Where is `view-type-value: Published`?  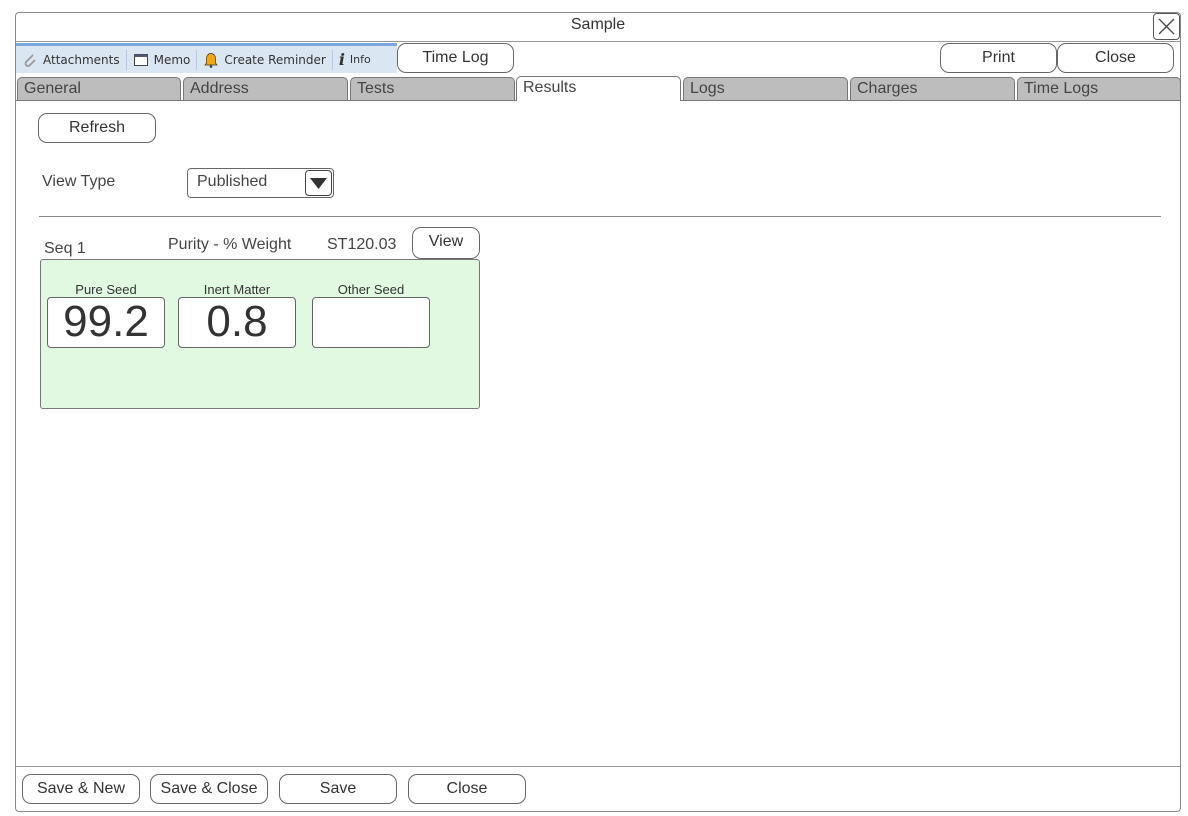 view-type-value: Published is located at coordinates (232, 181).